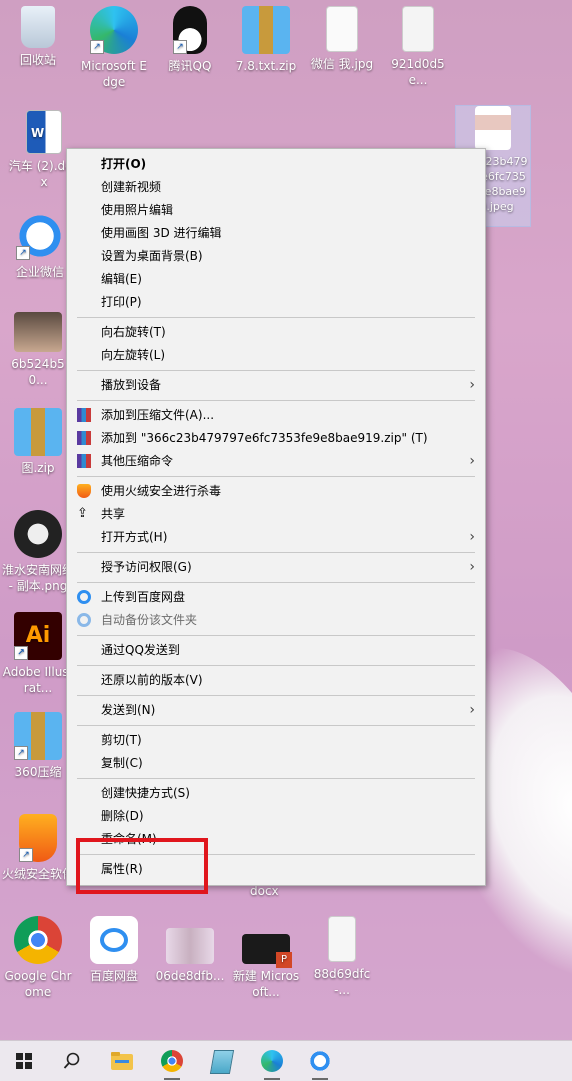 Image resolution: width=572 pixels, height=1081 pixels. What do you see at coordinates (190, 946) in the screenshot?
I see `photo-thumbnail-icon` at bounding box center [190, 946].